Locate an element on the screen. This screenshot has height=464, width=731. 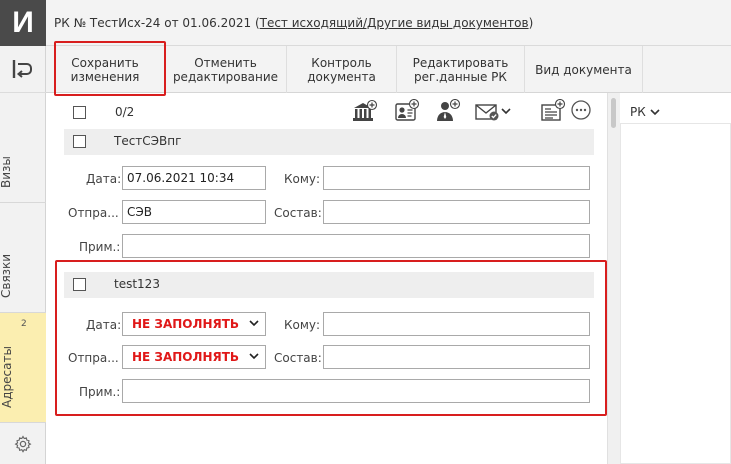
cancel-editing-button: Отменить редактирование is located at coordinates (226, 69).